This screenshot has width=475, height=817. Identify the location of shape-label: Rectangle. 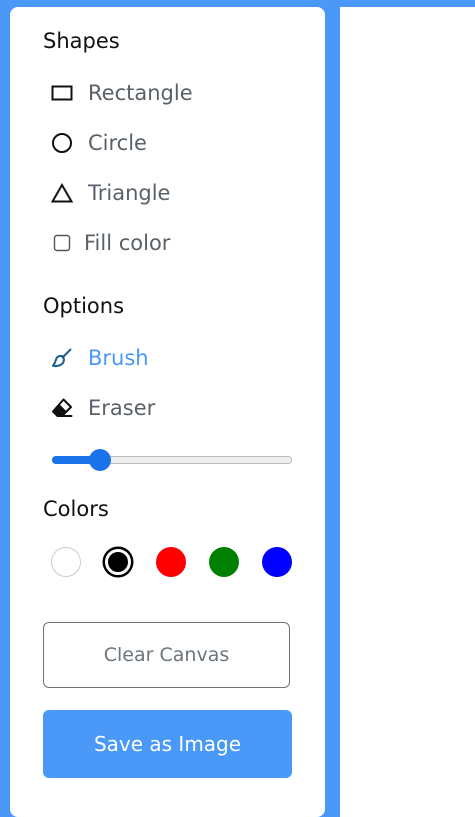
(140, 93).